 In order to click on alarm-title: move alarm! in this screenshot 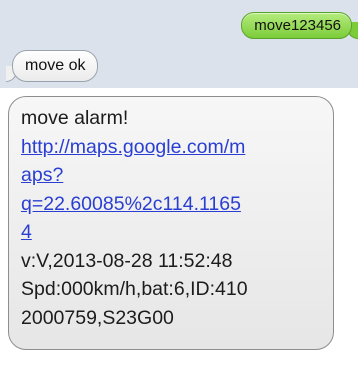, I will do `click(75, 118)`.